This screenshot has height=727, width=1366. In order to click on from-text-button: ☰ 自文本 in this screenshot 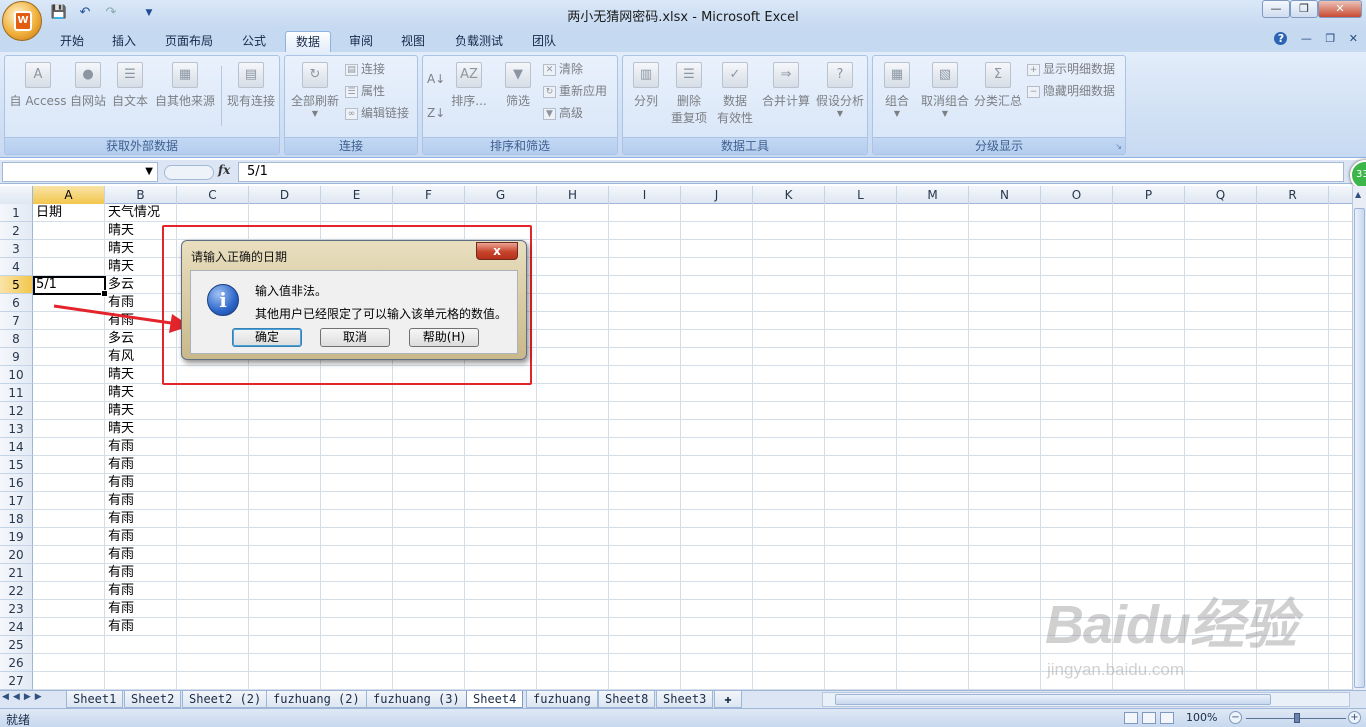, I will do `click(130, 85)`.